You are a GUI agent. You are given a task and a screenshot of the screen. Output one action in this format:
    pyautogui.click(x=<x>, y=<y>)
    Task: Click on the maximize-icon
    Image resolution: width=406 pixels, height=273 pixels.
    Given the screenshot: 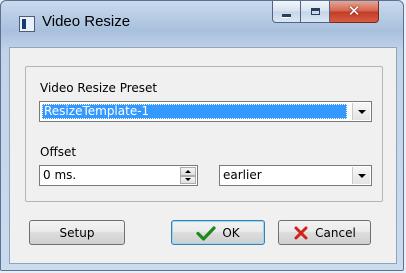 What is the action you would take?
    pyautogui.click(x=315, y=11)
    